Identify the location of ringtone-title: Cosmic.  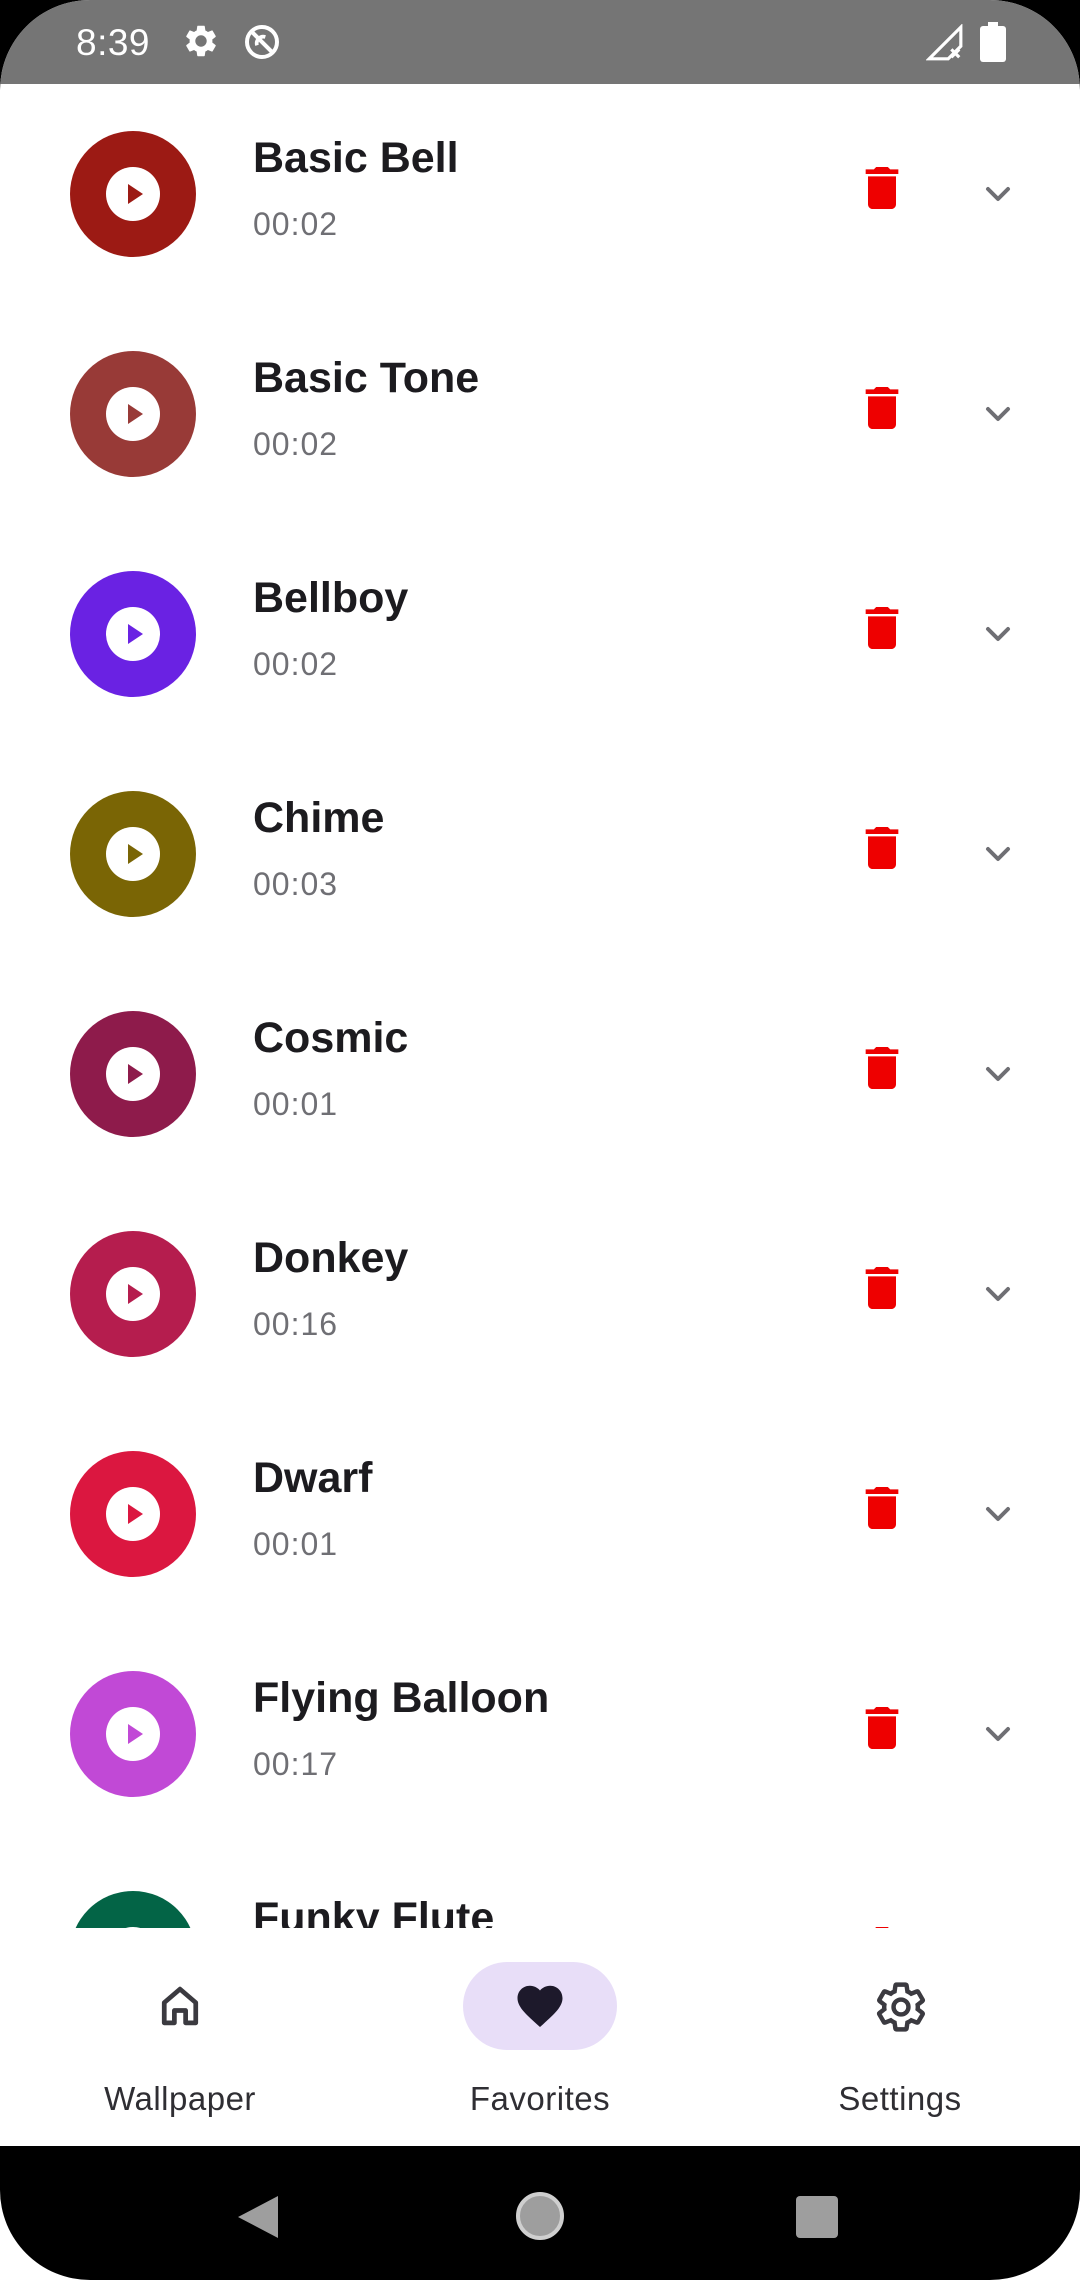
(331, 1038).